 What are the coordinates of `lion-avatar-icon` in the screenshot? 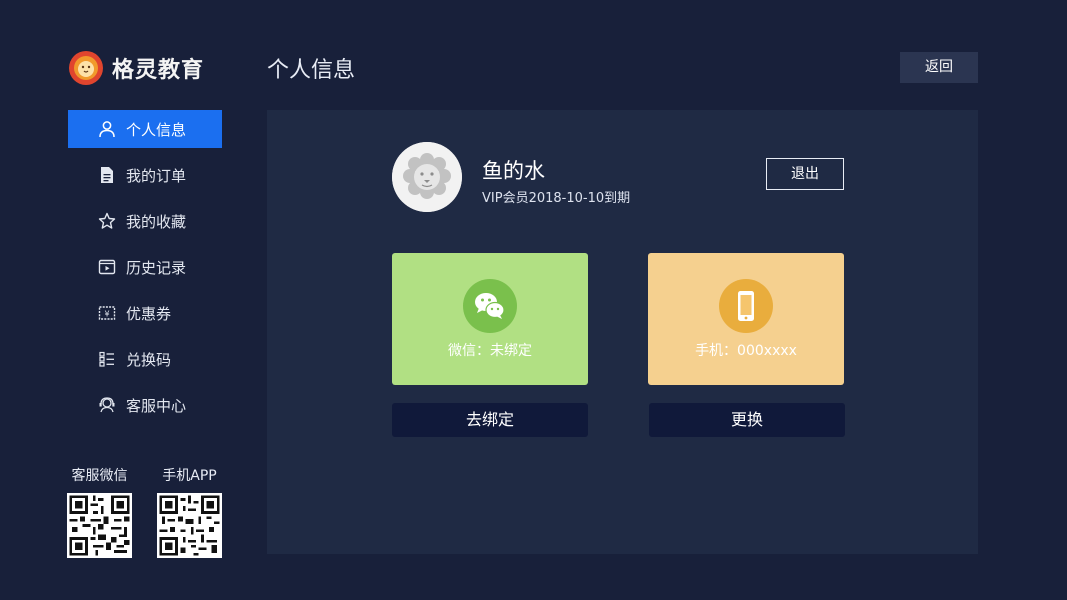 It's located at (427, 177).